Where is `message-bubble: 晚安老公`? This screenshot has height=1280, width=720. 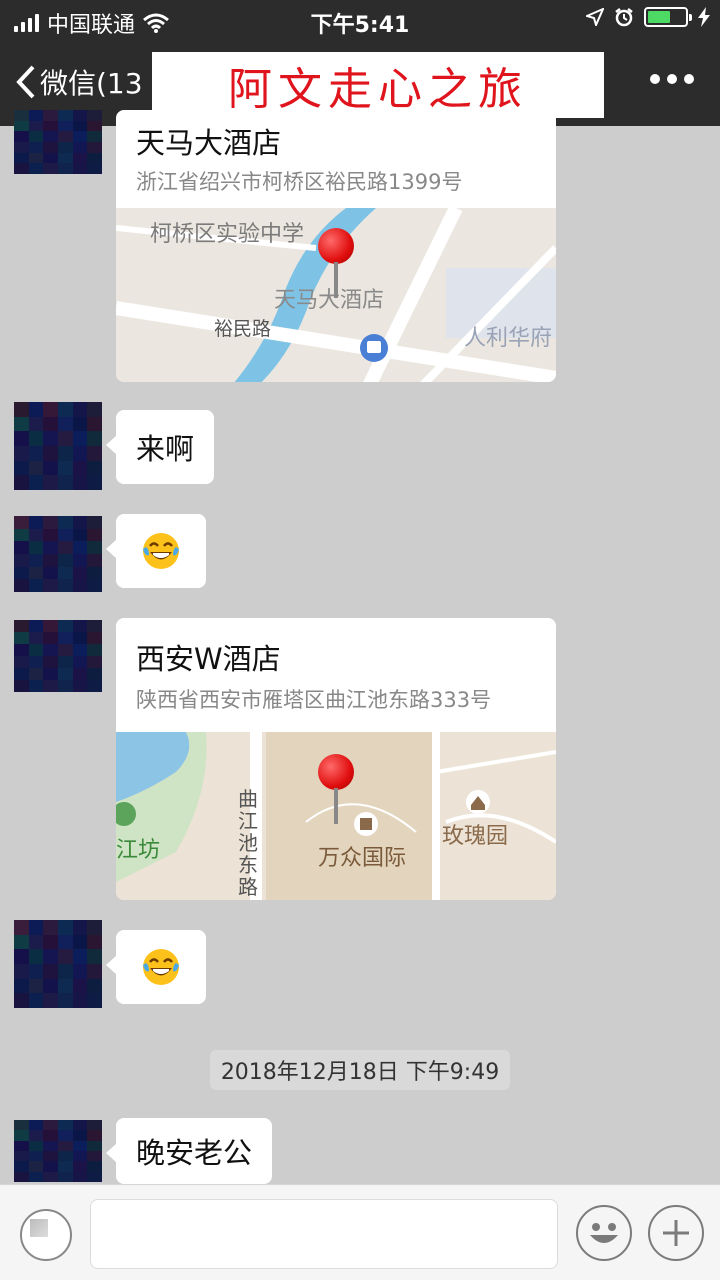
message-bubble: 晚安老公 is located at coordinates (189, 1151).